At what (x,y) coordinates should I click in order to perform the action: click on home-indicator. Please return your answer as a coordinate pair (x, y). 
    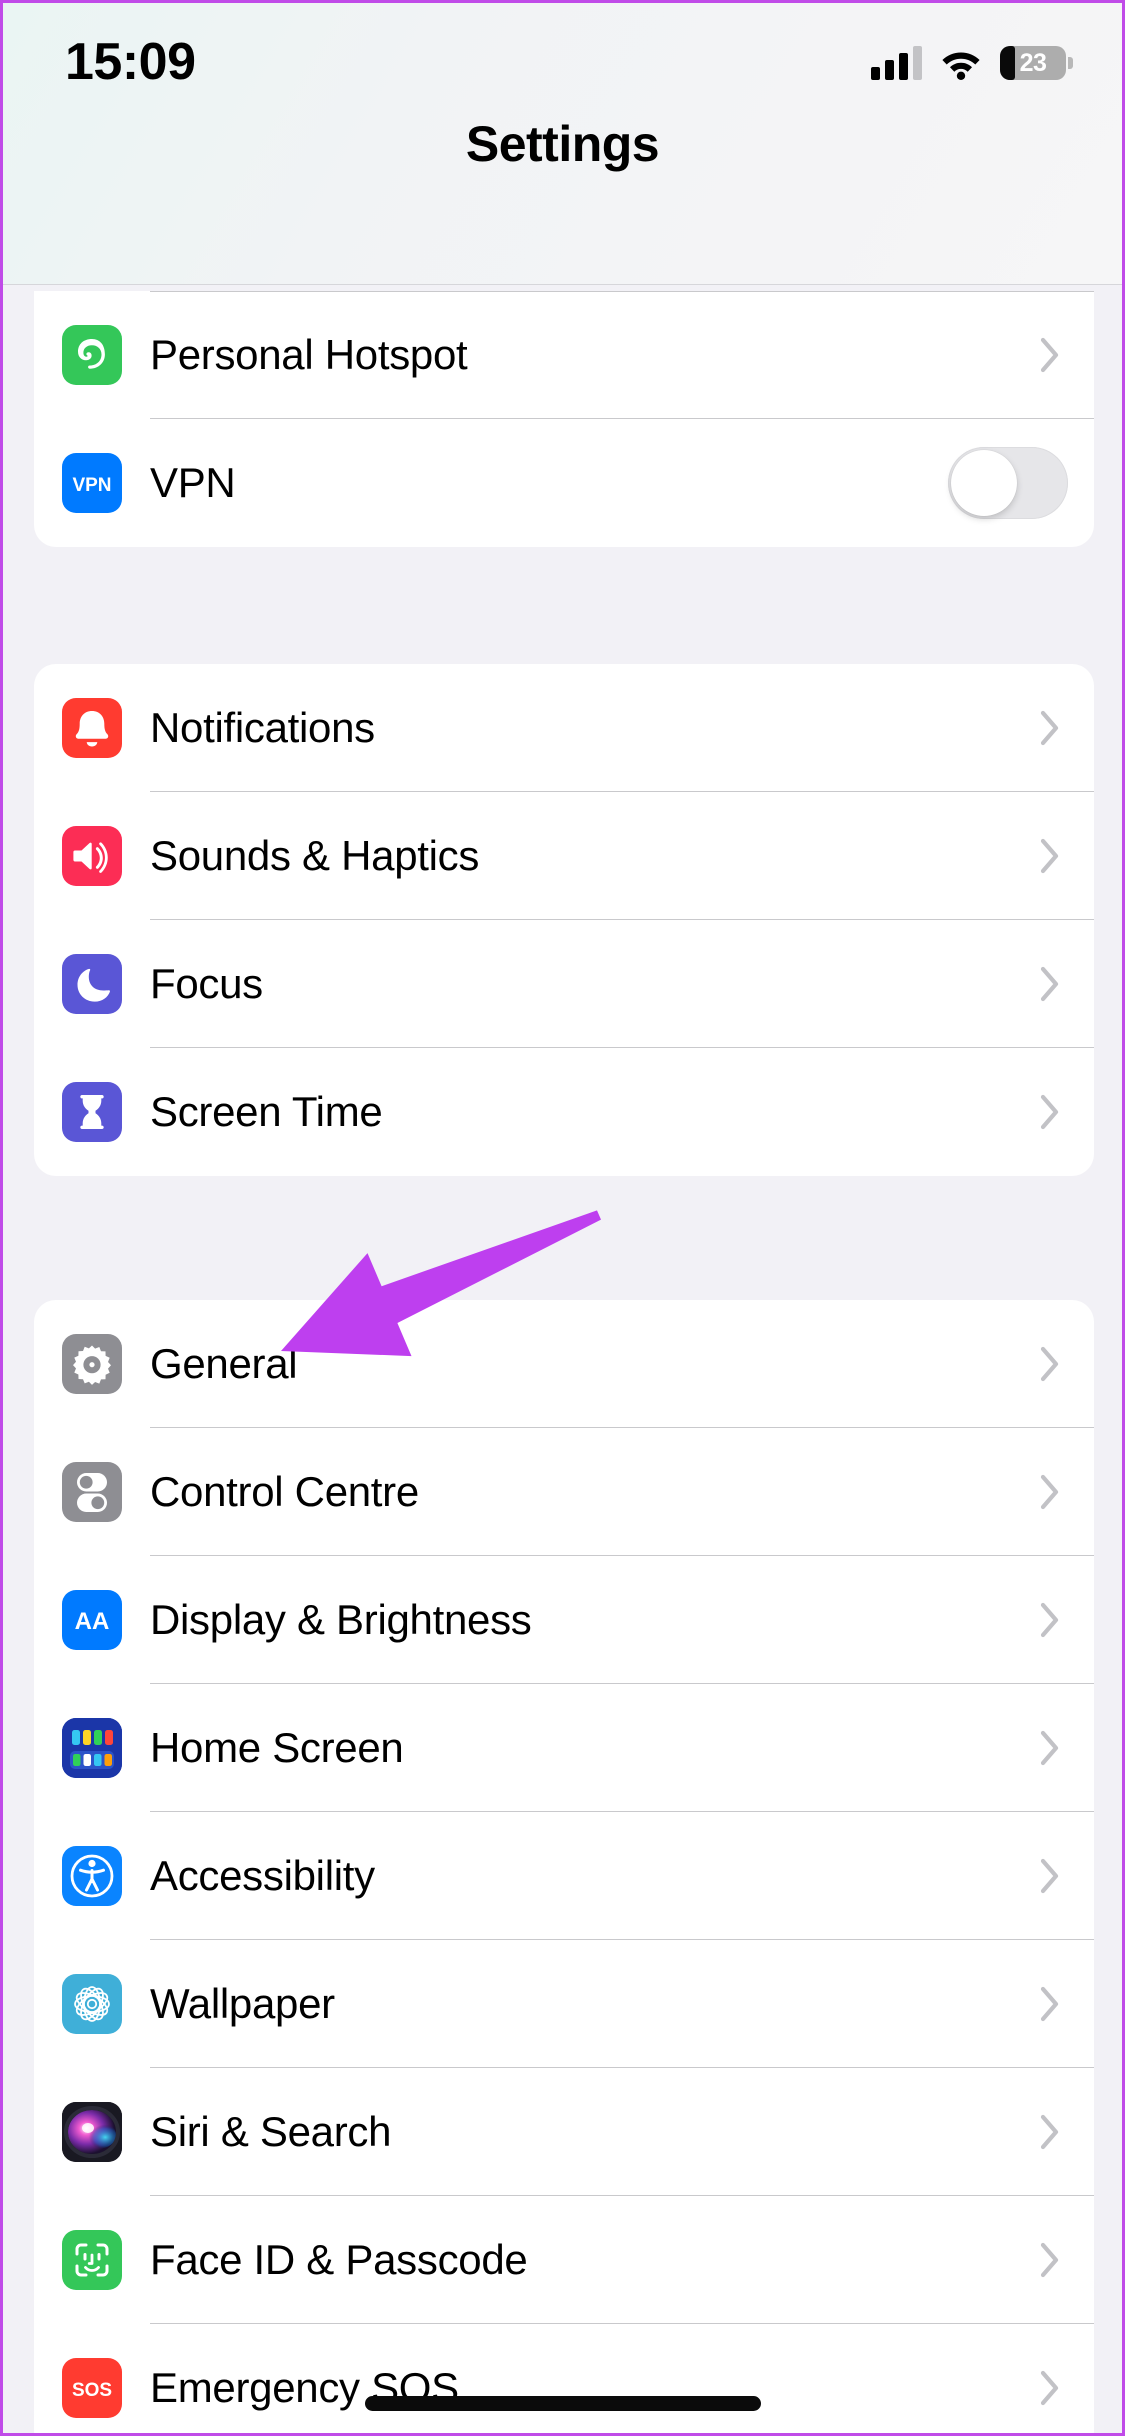
    Looking at the image, I should click on (562, 2403).